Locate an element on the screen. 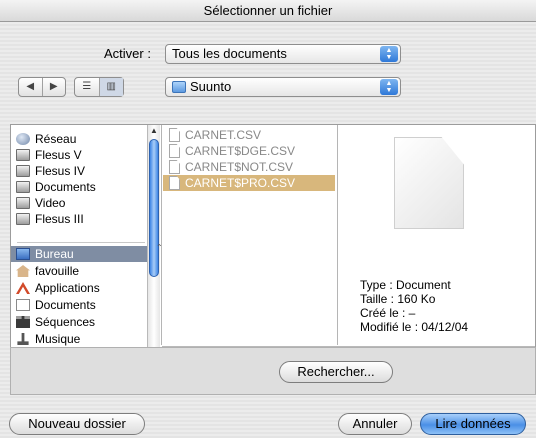 The height and width of the screenshot is (438, 536). applications-icon is located at coordinates (23, 288).